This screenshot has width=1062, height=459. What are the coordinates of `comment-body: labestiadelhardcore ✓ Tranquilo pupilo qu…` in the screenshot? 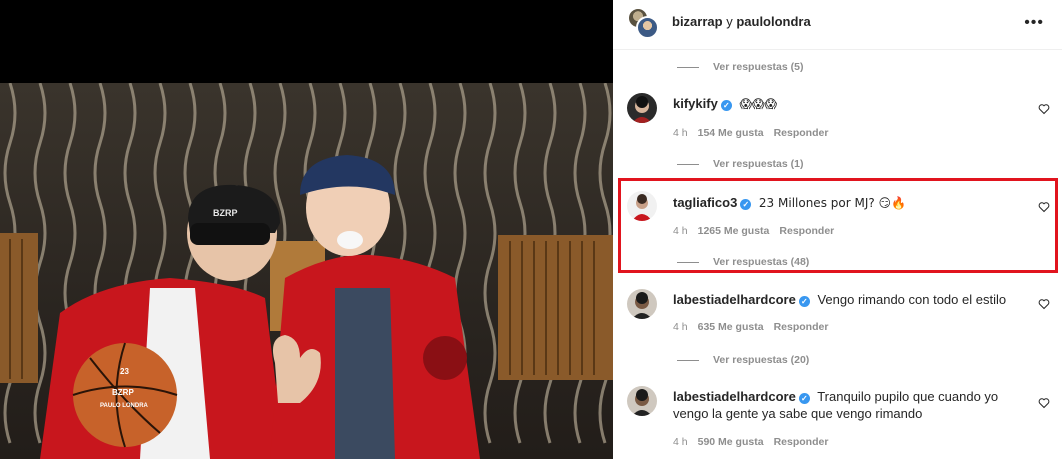 It's located at (848, 405).